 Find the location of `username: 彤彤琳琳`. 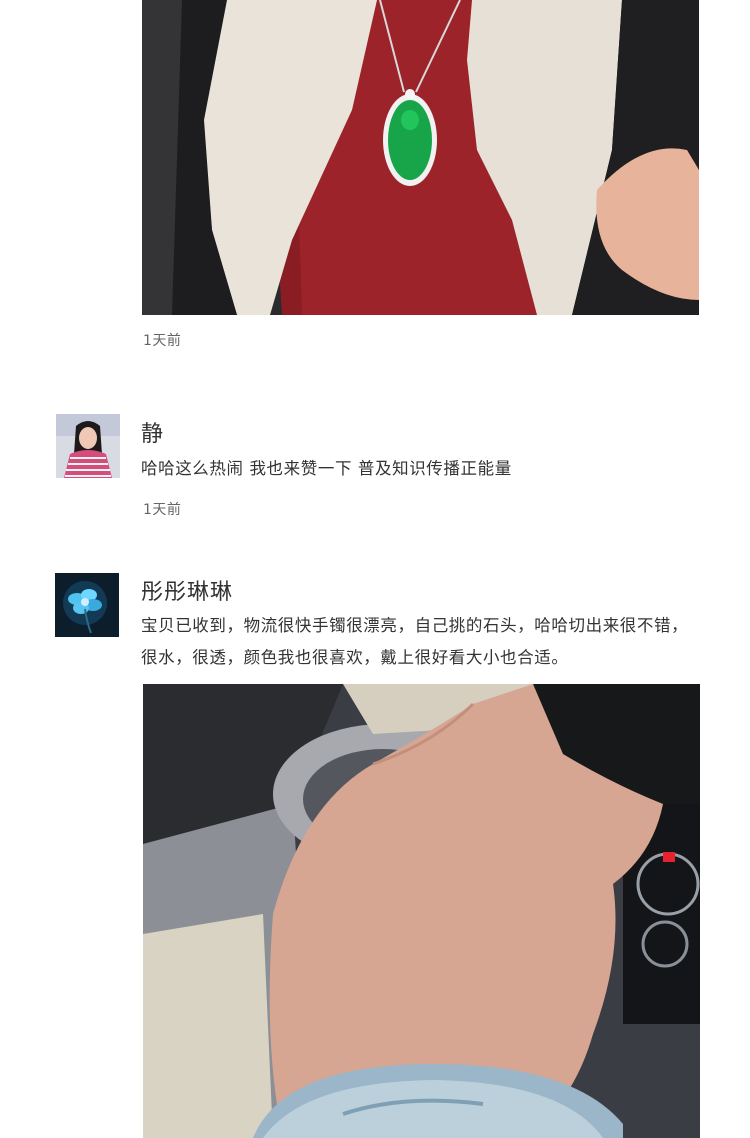

username: 彤彤琳琳 is located at coordinates (187, 592).